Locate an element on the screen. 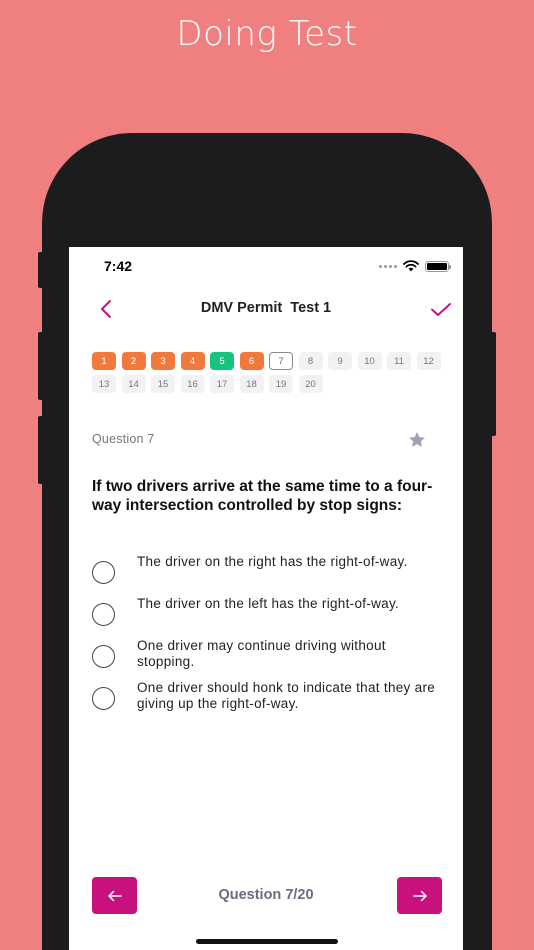 The width and height of the screenshot is (534, 950). home-indicator is located at coordinates (267, 941).